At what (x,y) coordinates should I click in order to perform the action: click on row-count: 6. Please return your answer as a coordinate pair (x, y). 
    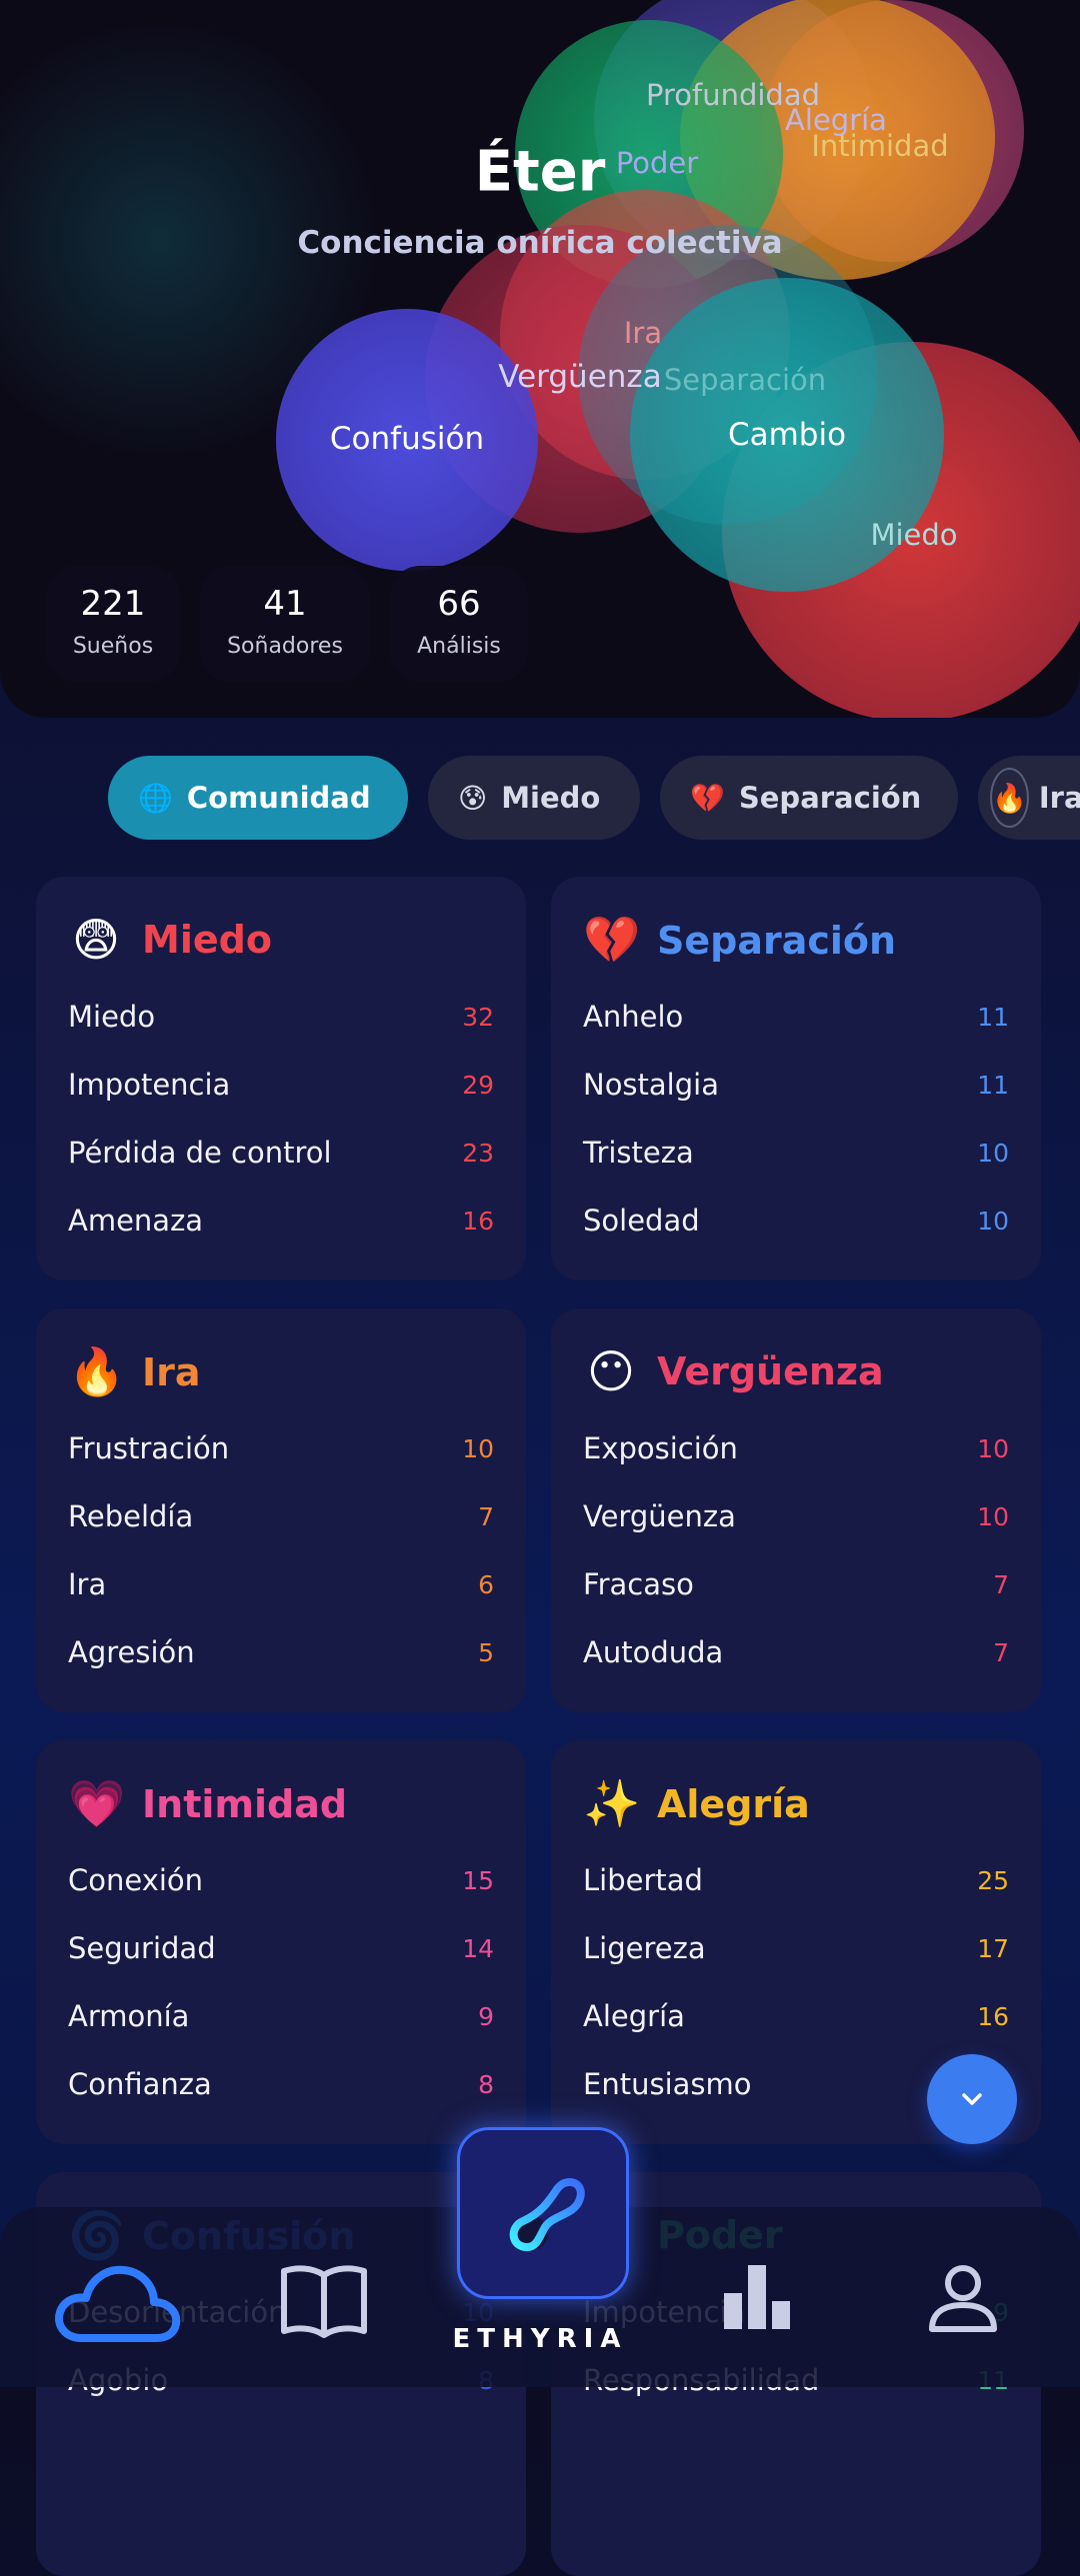
    Looking at the image, I should click on (486, 1584).